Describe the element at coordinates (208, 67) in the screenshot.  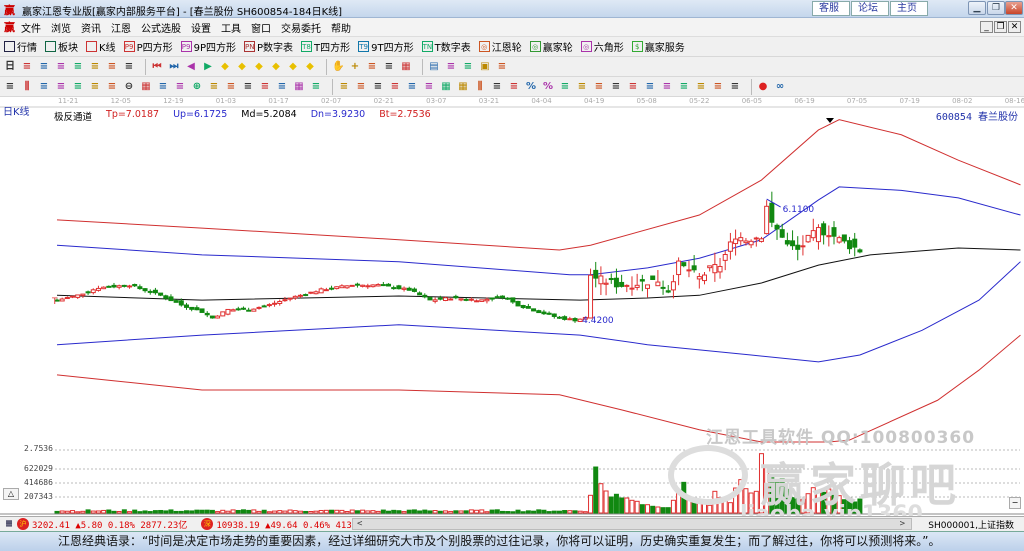
I see `right-icon: ▶` at that location.